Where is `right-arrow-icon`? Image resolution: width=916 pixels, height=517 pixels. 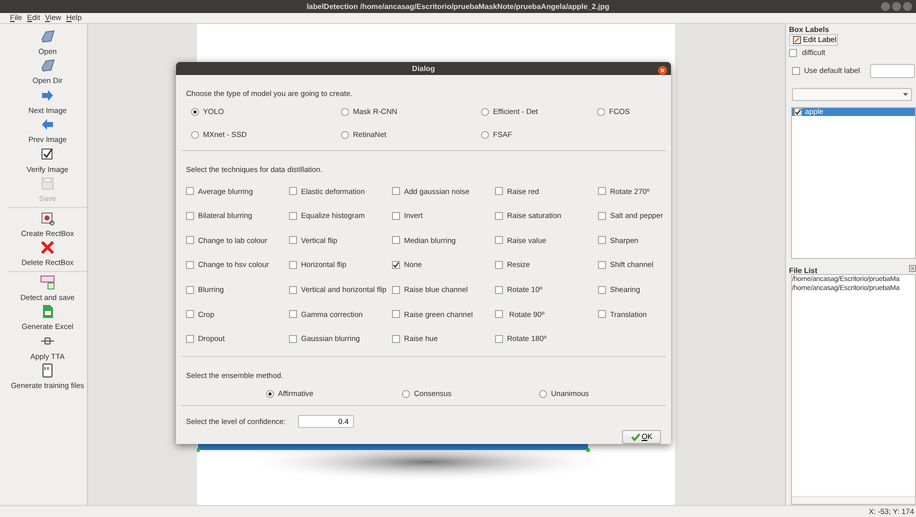 right-arrow-icon is located at coordinates (47, 95).